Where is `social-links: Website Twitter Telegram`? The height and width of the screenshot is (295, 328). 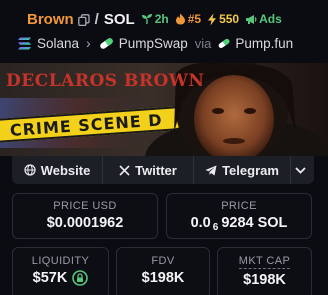
social-links: Website Twitter Telegram is located at coordinates (163, 170).